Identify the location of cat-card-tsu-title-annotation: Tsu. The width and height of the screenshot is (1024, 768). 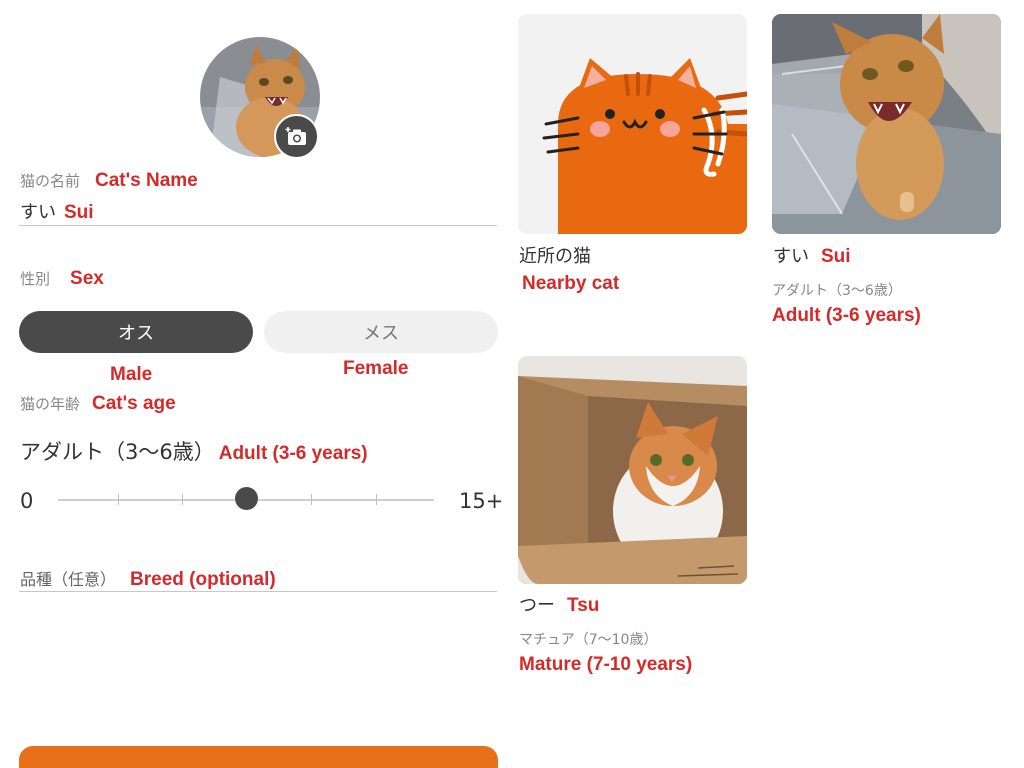
(583, 605).